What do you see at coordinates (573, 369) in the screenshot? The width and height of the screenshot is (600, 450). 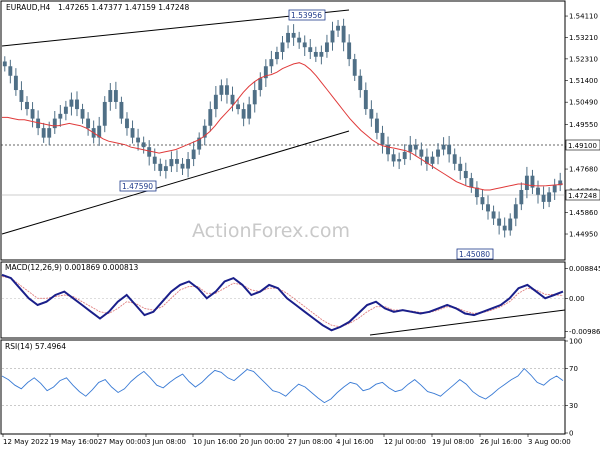 I see `rsi-tick-label: 70` at bounding box center [573, 369].